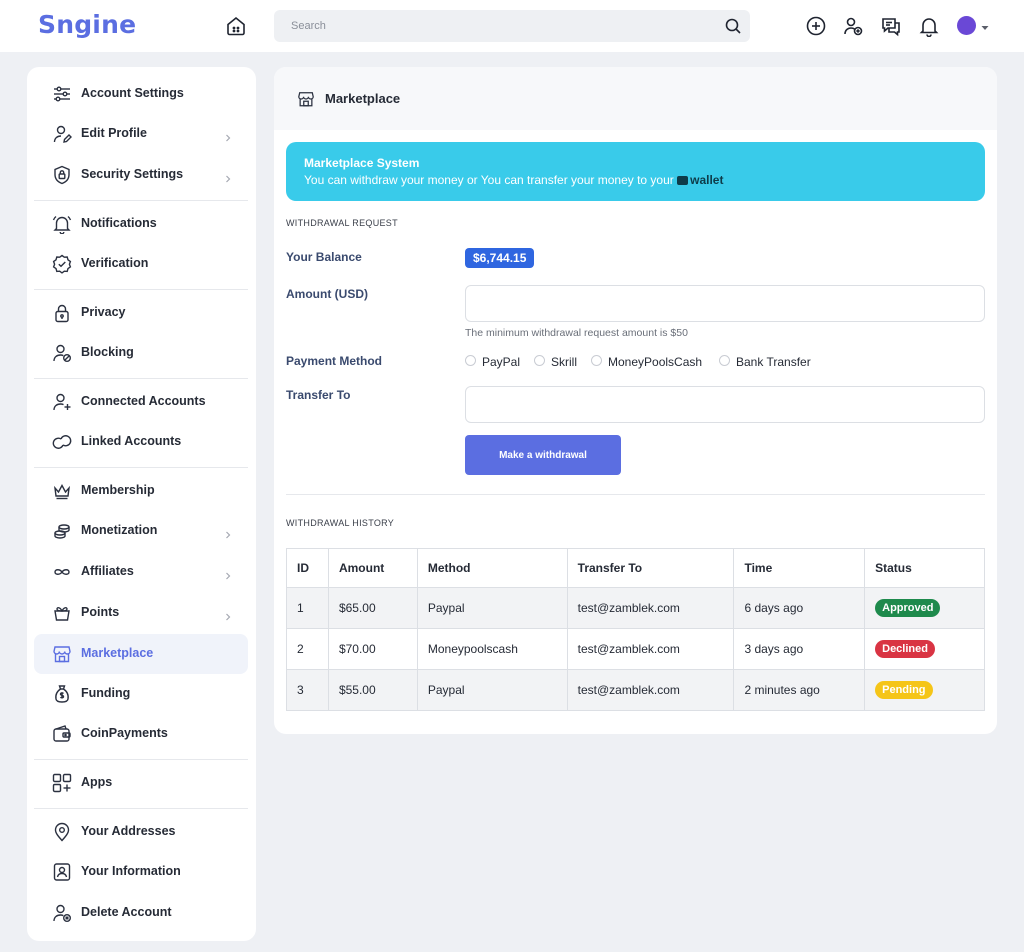 This screenshot has width=1024, height=952. What do you see at coordinates (126, 912) in the screenshot?
I see `sidebar-item-label: Delete Account` at bounding box center [126, 912].